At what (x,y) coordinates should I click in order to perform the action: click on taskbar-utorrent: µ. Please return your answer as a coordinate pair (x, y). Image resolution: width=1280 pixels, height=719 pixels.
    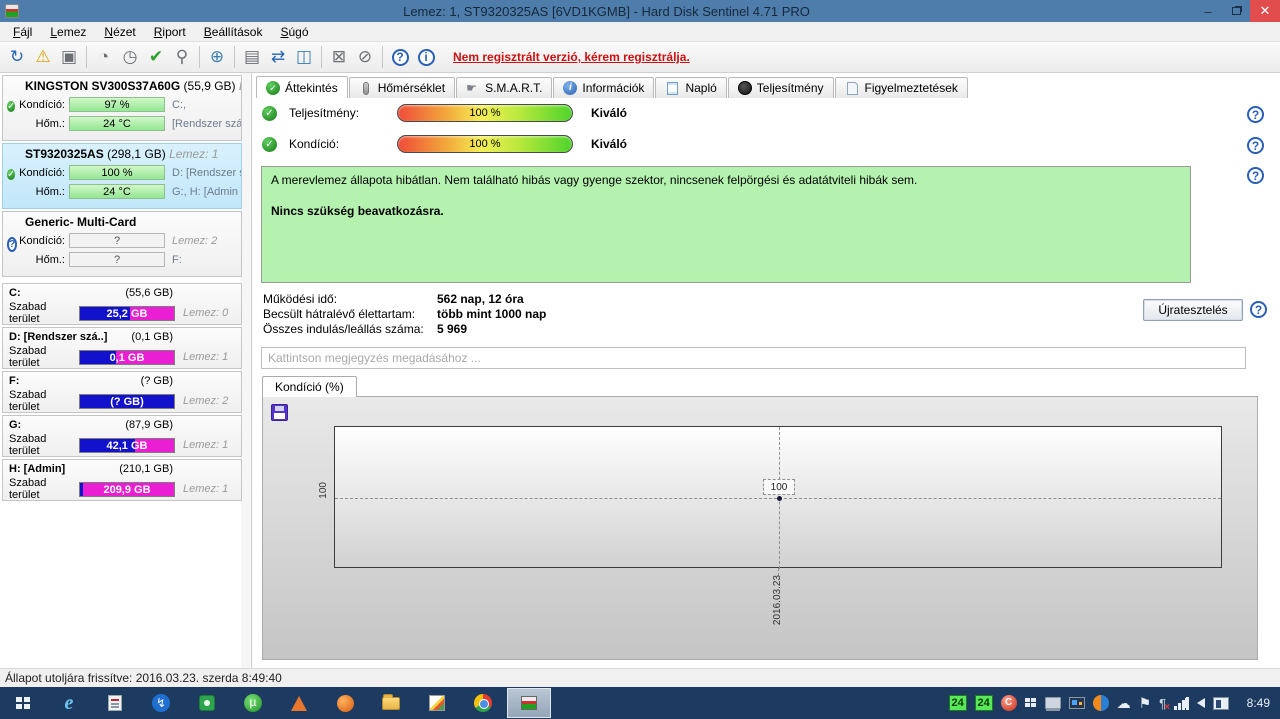
    Looking at the image, I should click on (253, 703).